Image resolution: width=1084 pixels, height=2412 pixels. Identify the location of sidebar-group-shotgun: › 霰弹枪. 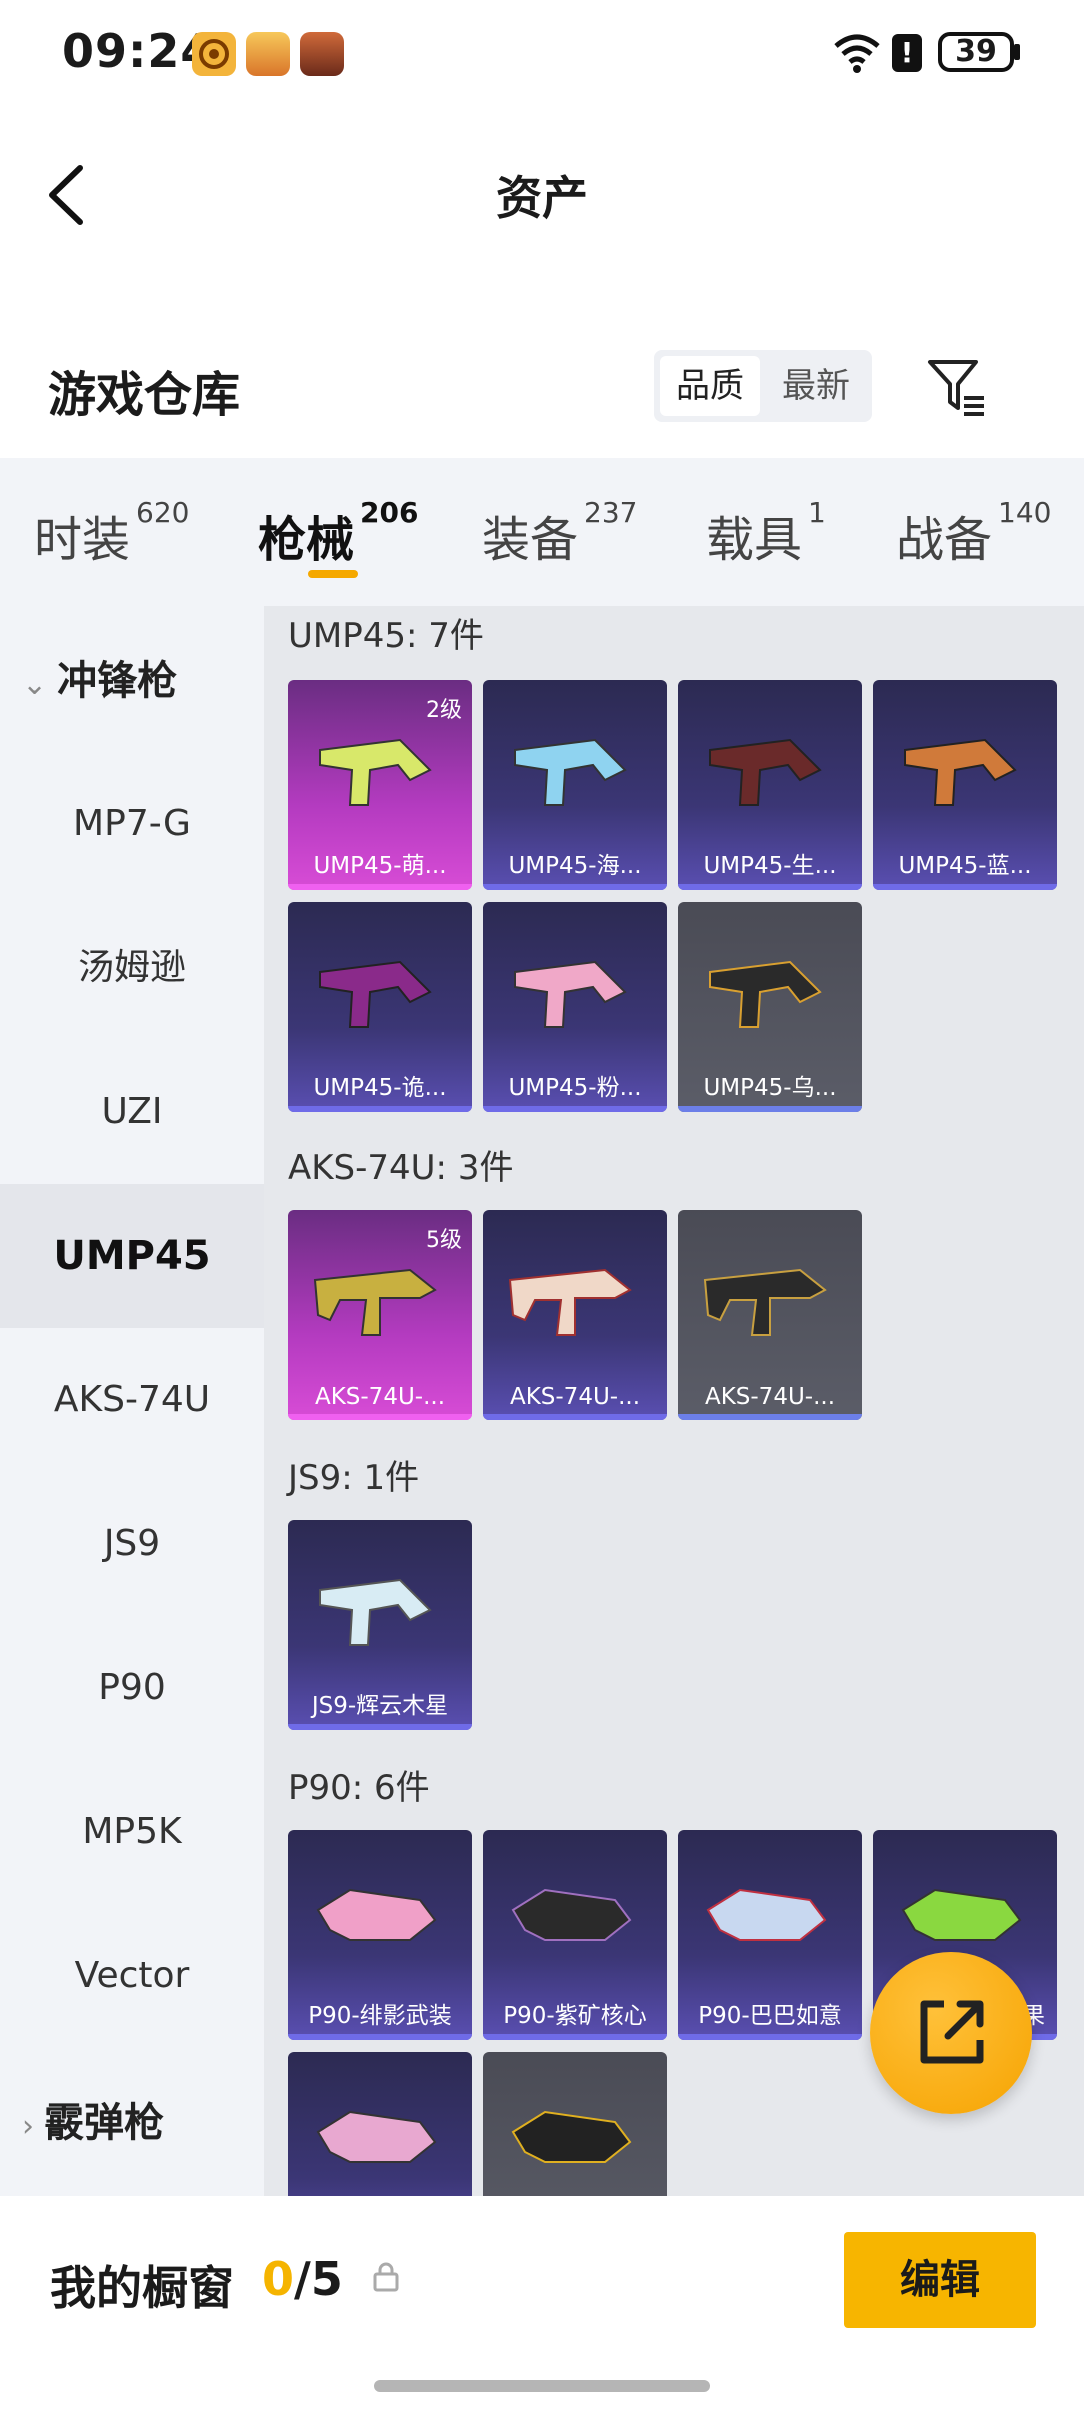
(93, 2119).